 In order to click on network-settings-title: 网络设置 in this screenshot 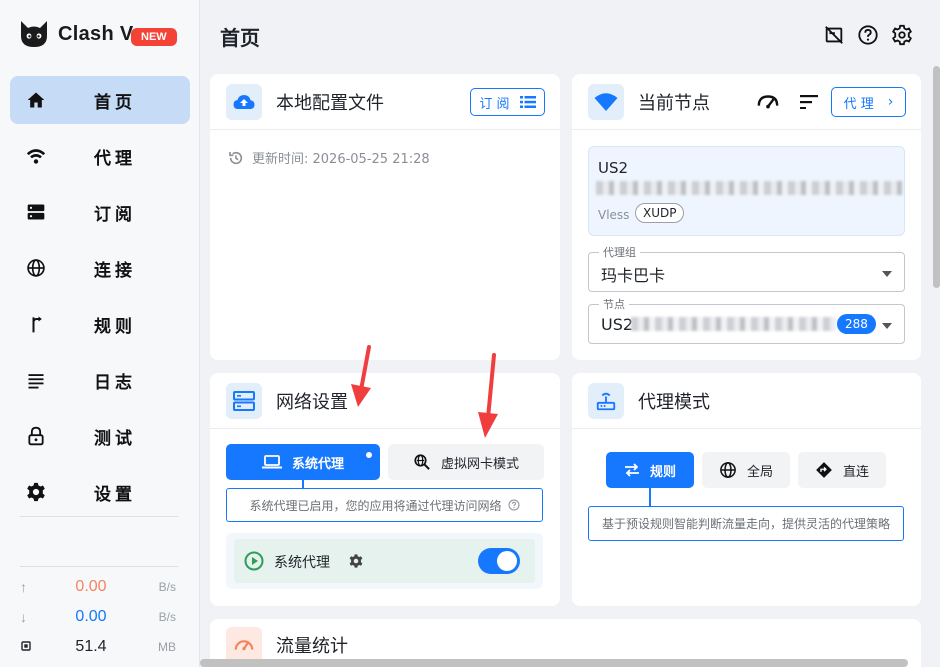, I will do `click(312, 402)`.